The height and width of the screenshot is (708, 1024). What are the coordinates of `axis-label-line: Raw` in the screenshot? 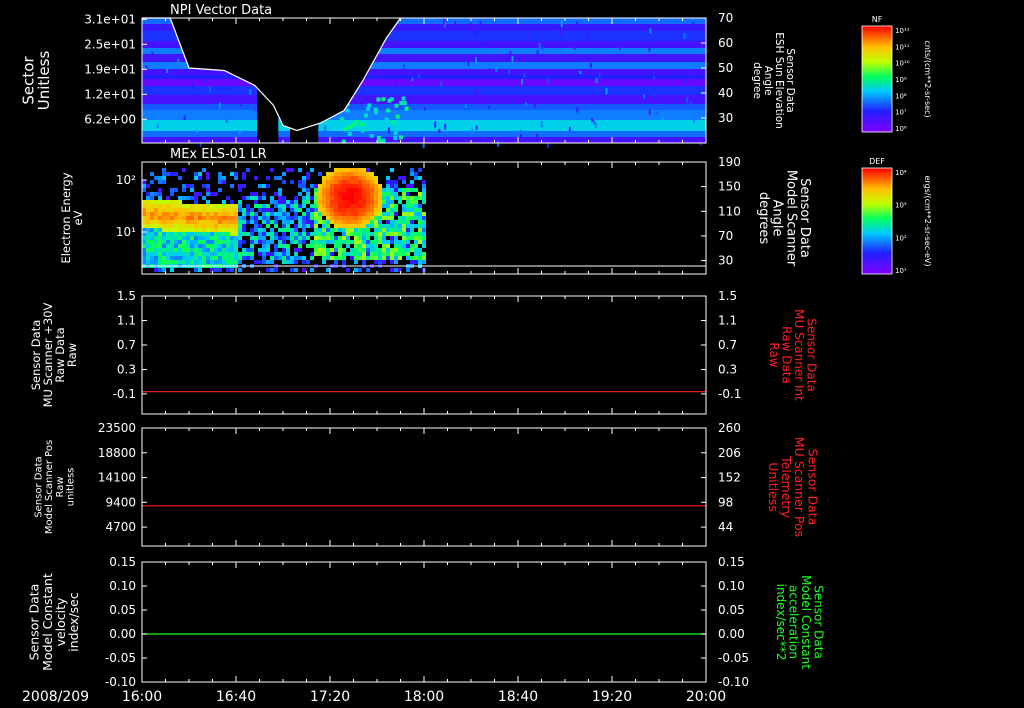 It's located at (774, 354).